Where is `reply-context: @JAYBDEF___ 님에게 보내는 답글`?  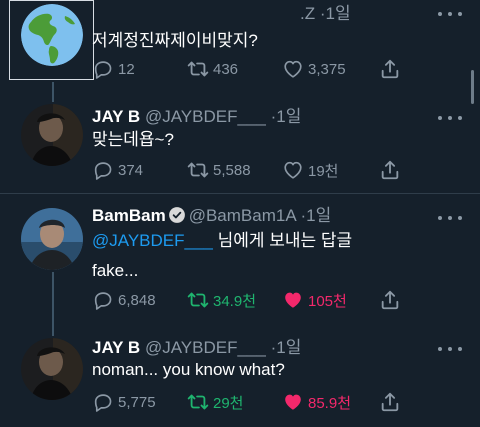 reply-context: @JAYBDEF___ 님에게 보내는 답글 is located at coordinates (271, 241).